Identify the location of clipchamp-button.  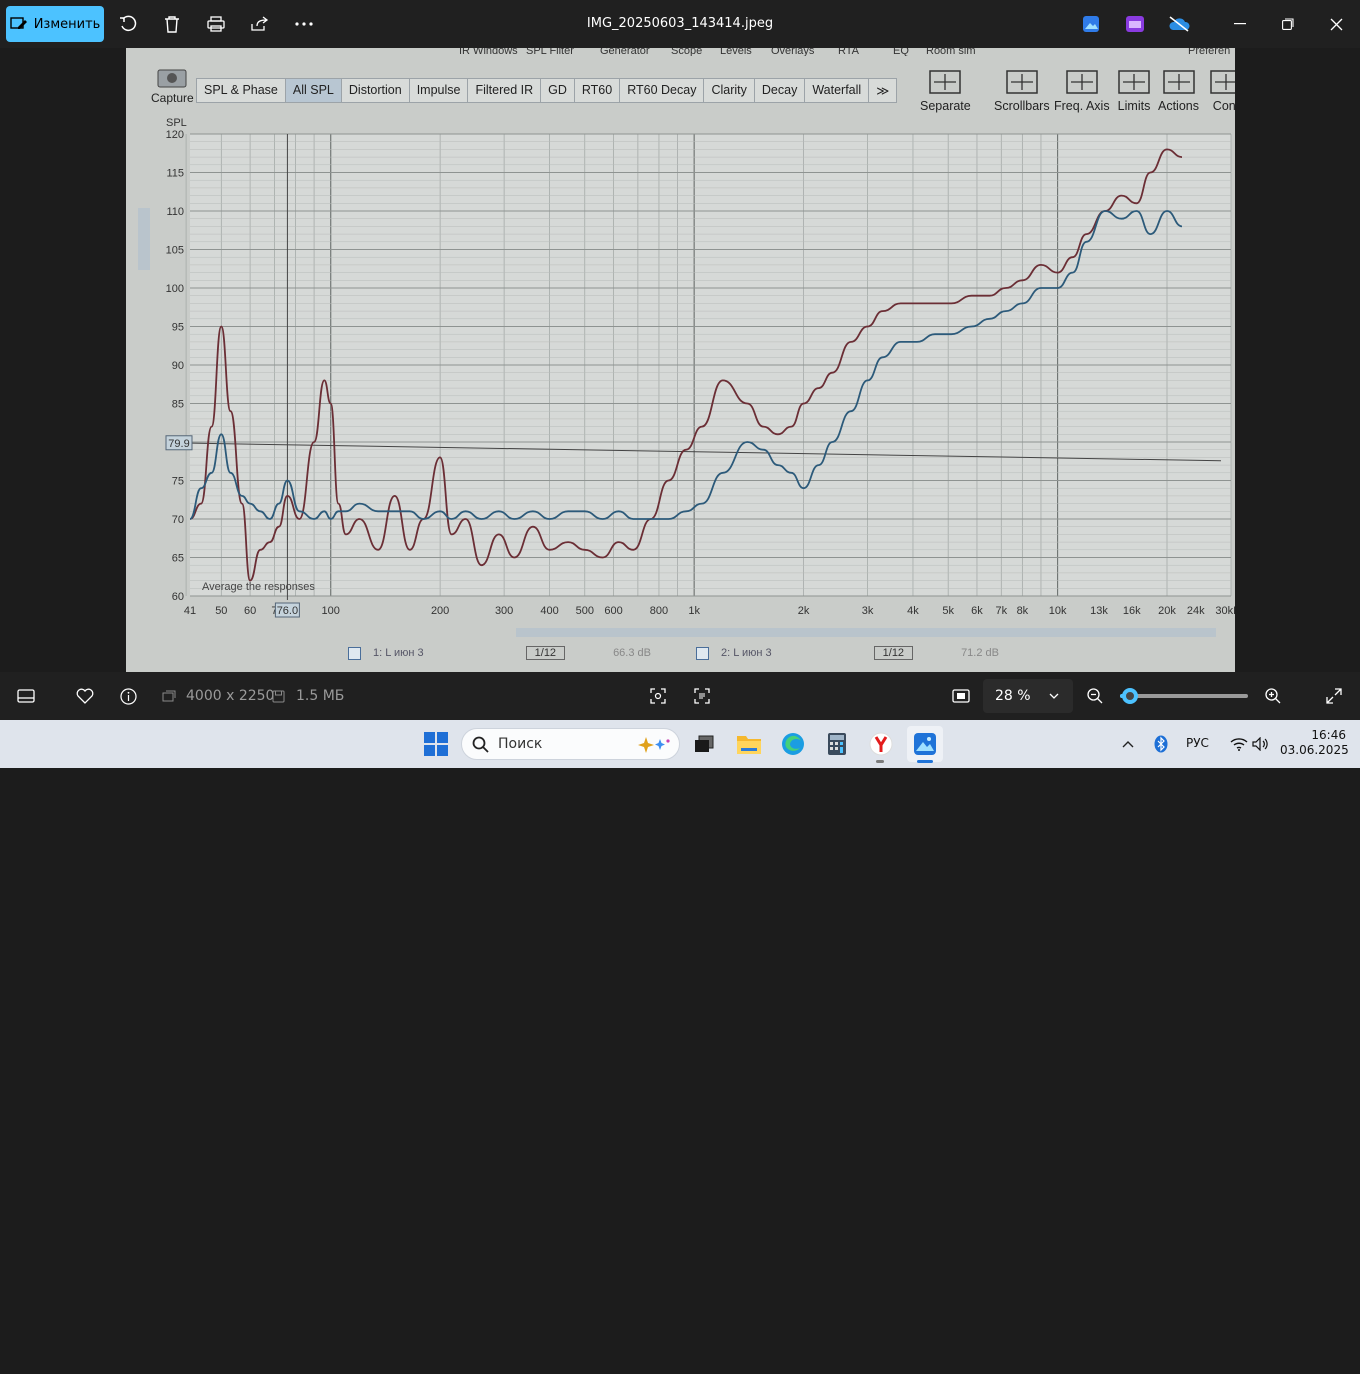
(1135, 24).